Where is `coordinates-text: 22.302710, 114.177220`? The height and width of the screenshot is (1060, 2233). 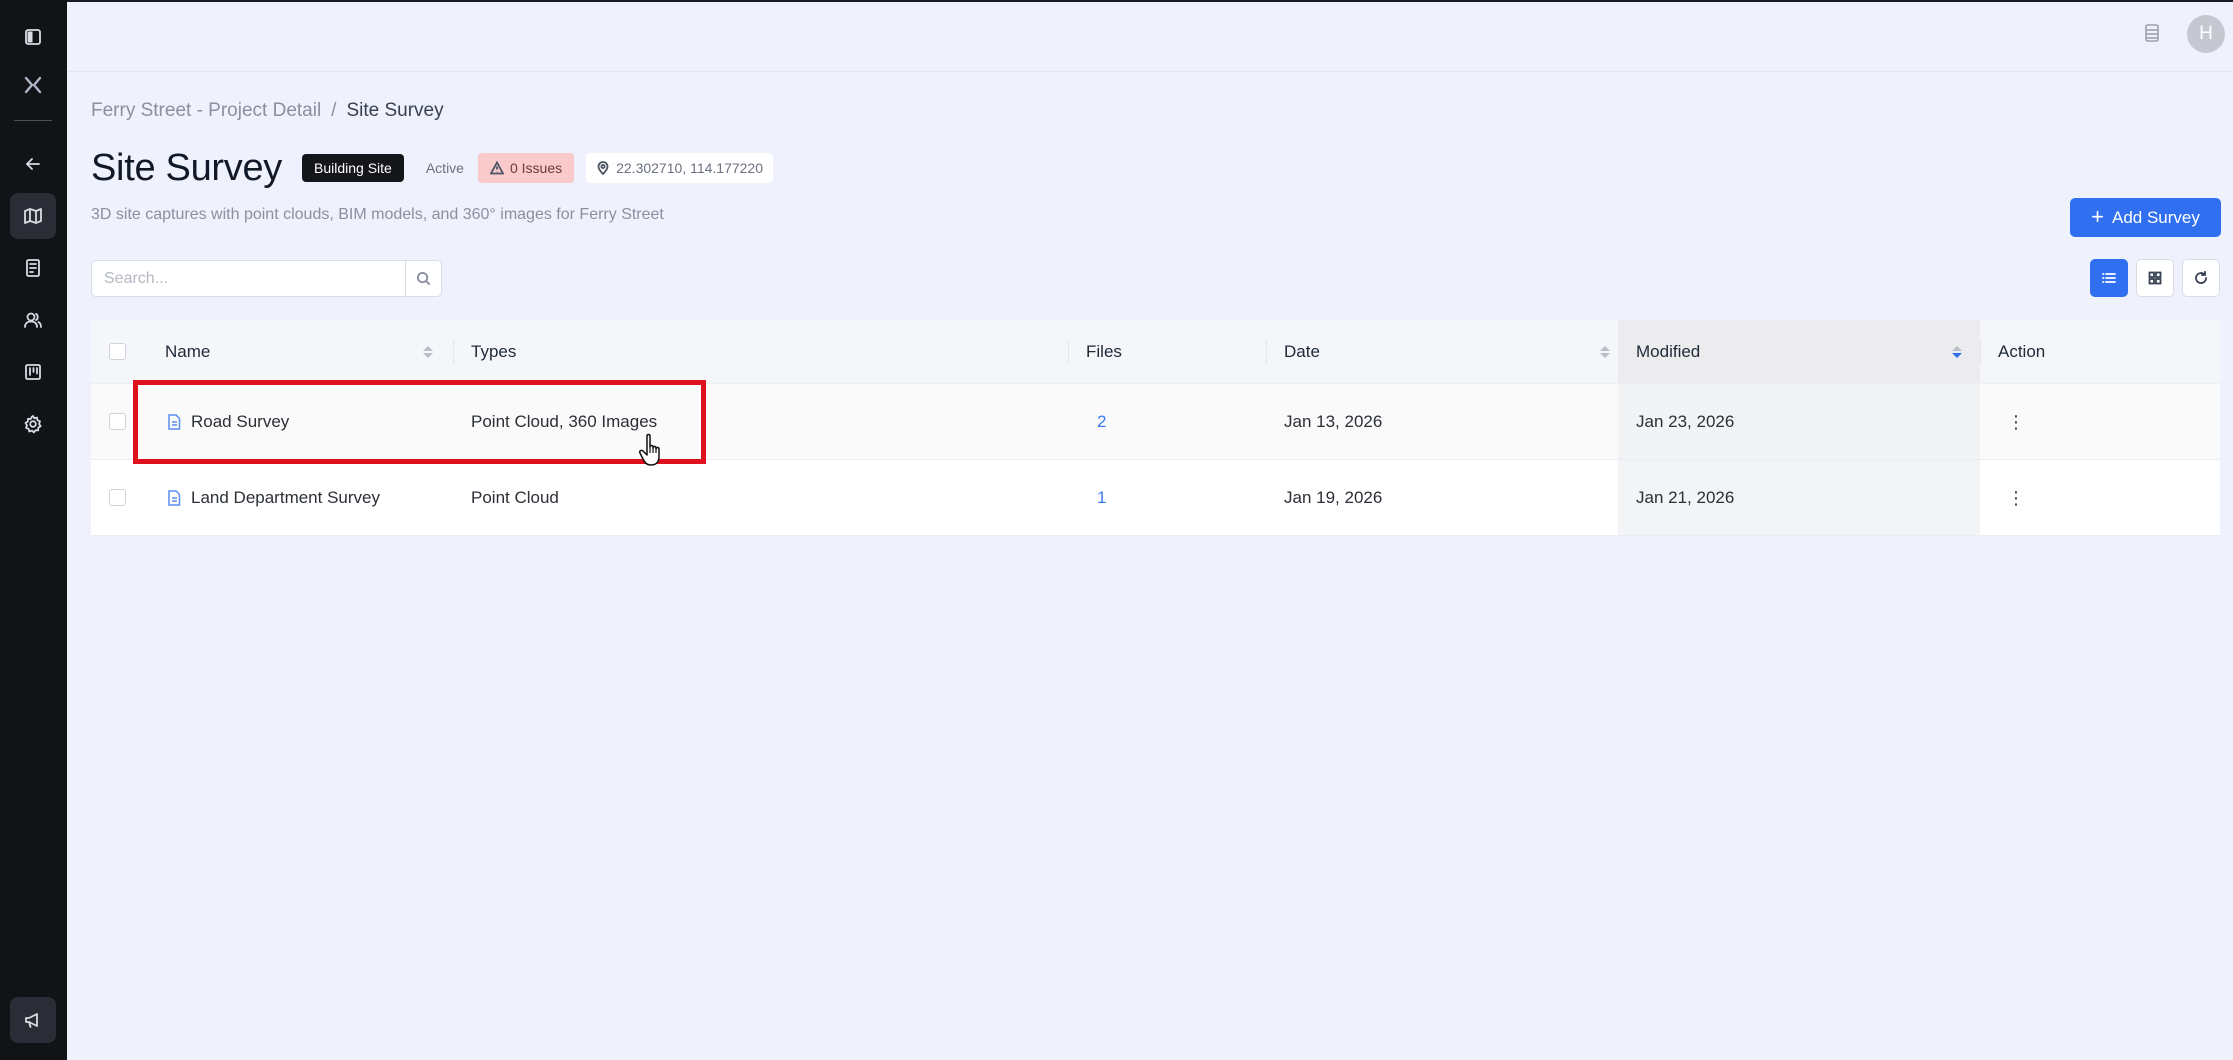
coordinates-text: 22.302710, 114.177220 is located at coordinates (689, 168).